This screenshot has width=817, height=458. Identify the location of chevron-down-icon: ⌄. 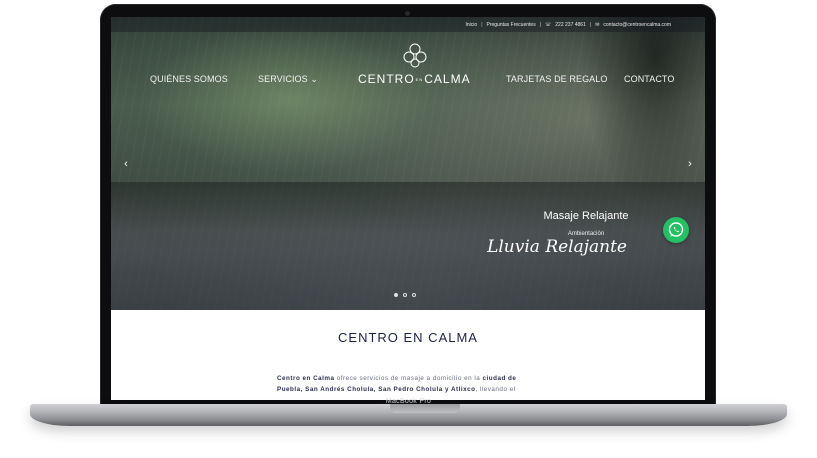
(314, 79).